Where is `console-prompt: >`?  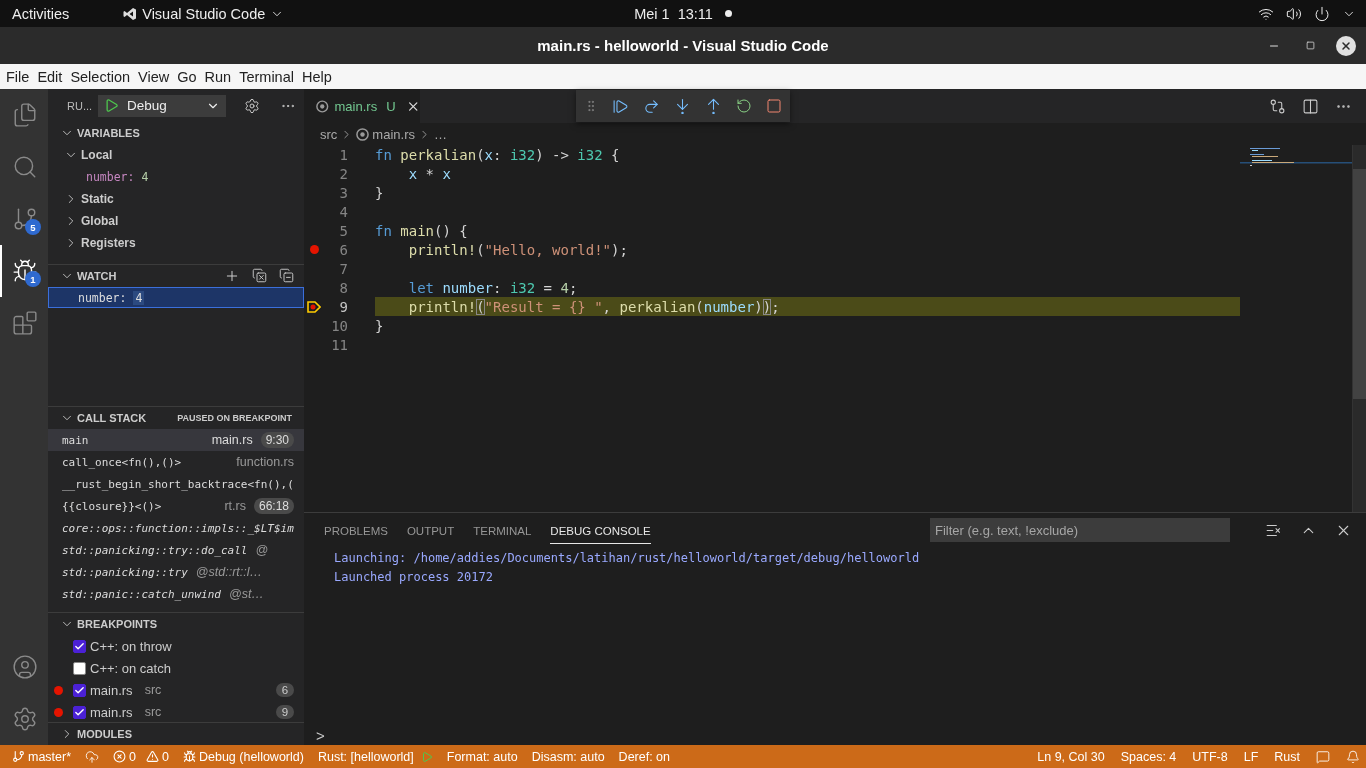
console-prompt: > is located at coordinates (320, 736).